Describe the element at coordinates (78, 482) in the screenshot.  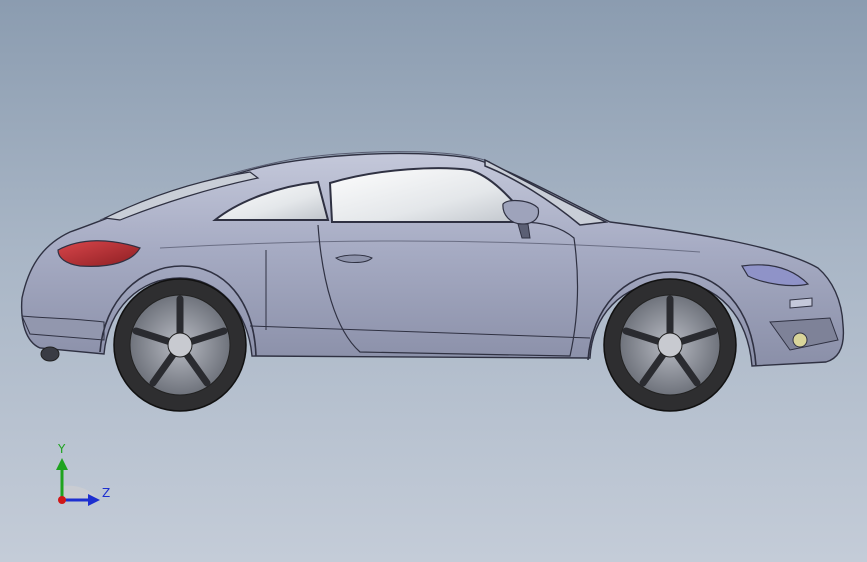
I see `view-triad` at that location.